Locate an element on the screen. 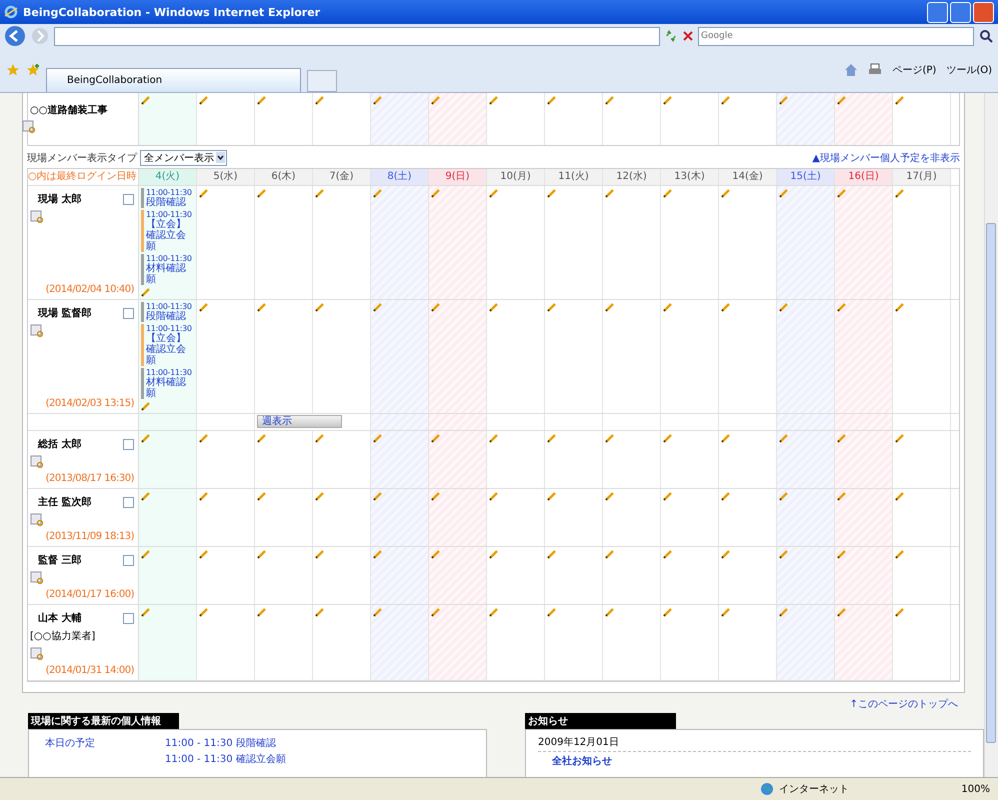 The width and height of the screenshot is (998, 800). search-field: Google is located at coordinates (836, 36).